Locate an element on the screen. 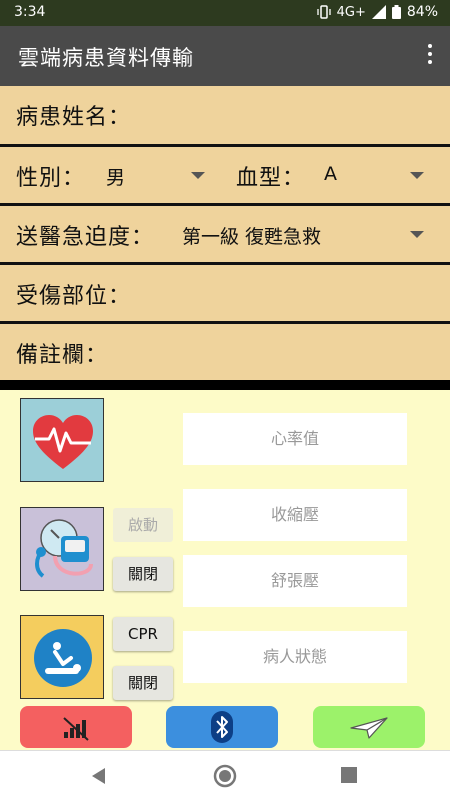  send-icon is located at coordinates (369, 728).